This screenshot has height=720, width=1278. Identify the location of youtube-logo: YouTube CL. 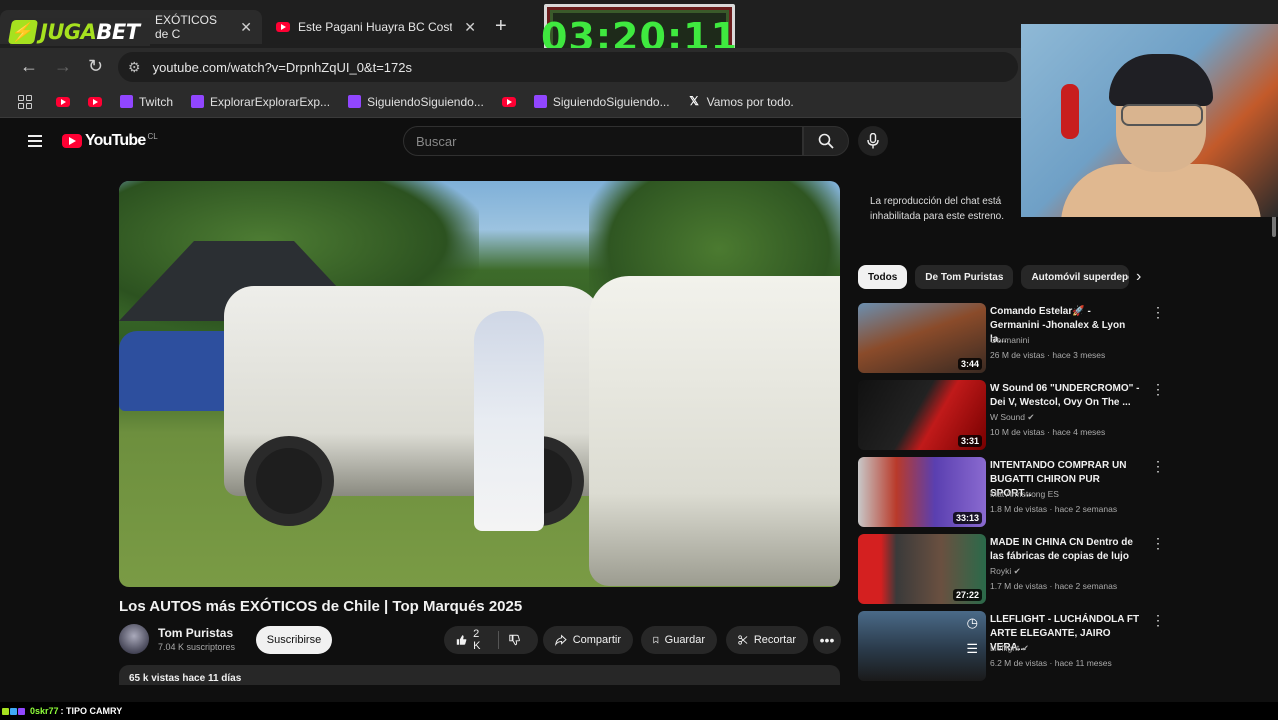
(110, 141).